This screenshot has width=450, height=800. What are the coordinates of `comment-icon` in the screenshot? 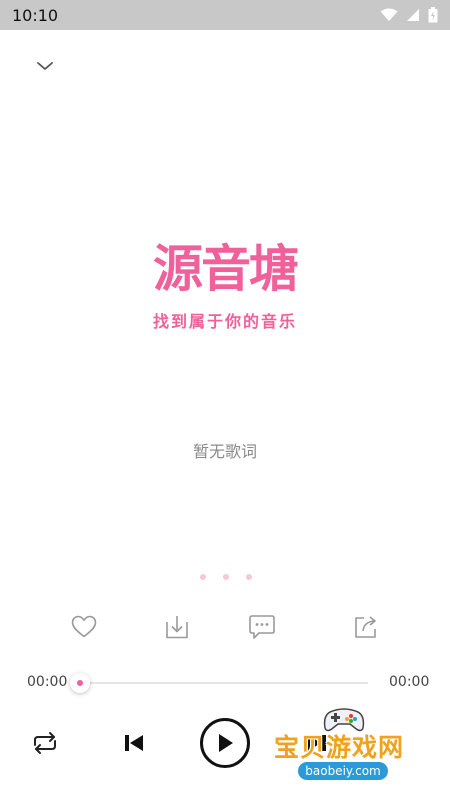 It's located at (262, 627).